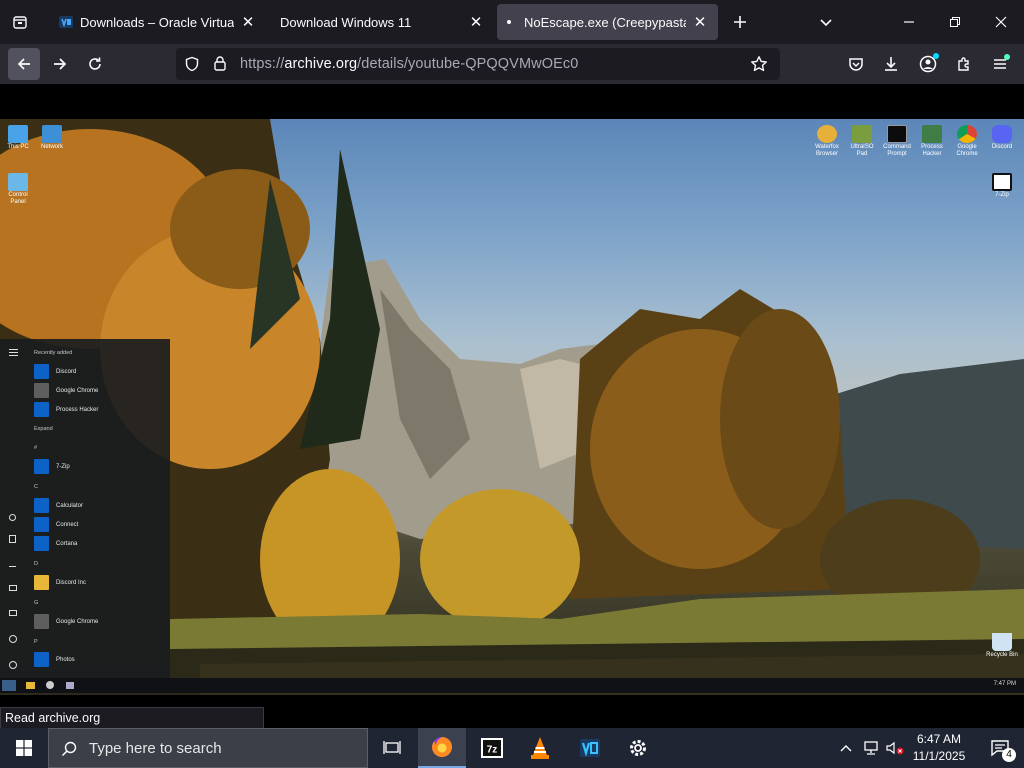 The width and height of the screenshot is (1024, 768). I want to click on start-item-google-chrome-2: Google Chrome, so click(66, 621).